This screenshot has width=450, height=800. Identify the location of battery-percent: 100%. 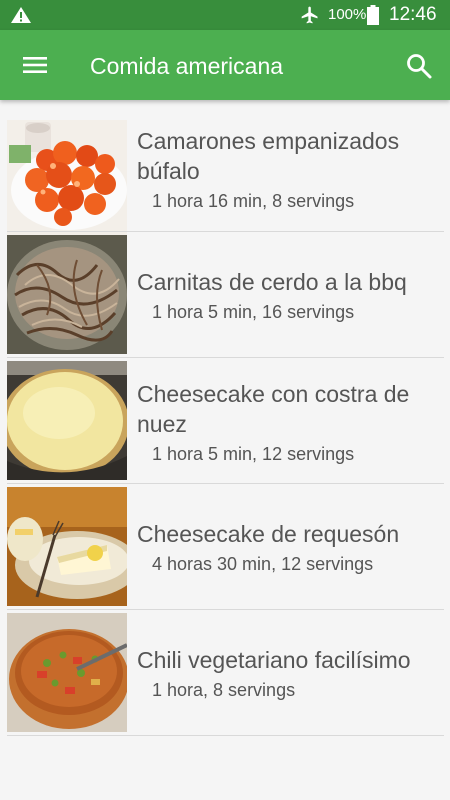
(347, 14).